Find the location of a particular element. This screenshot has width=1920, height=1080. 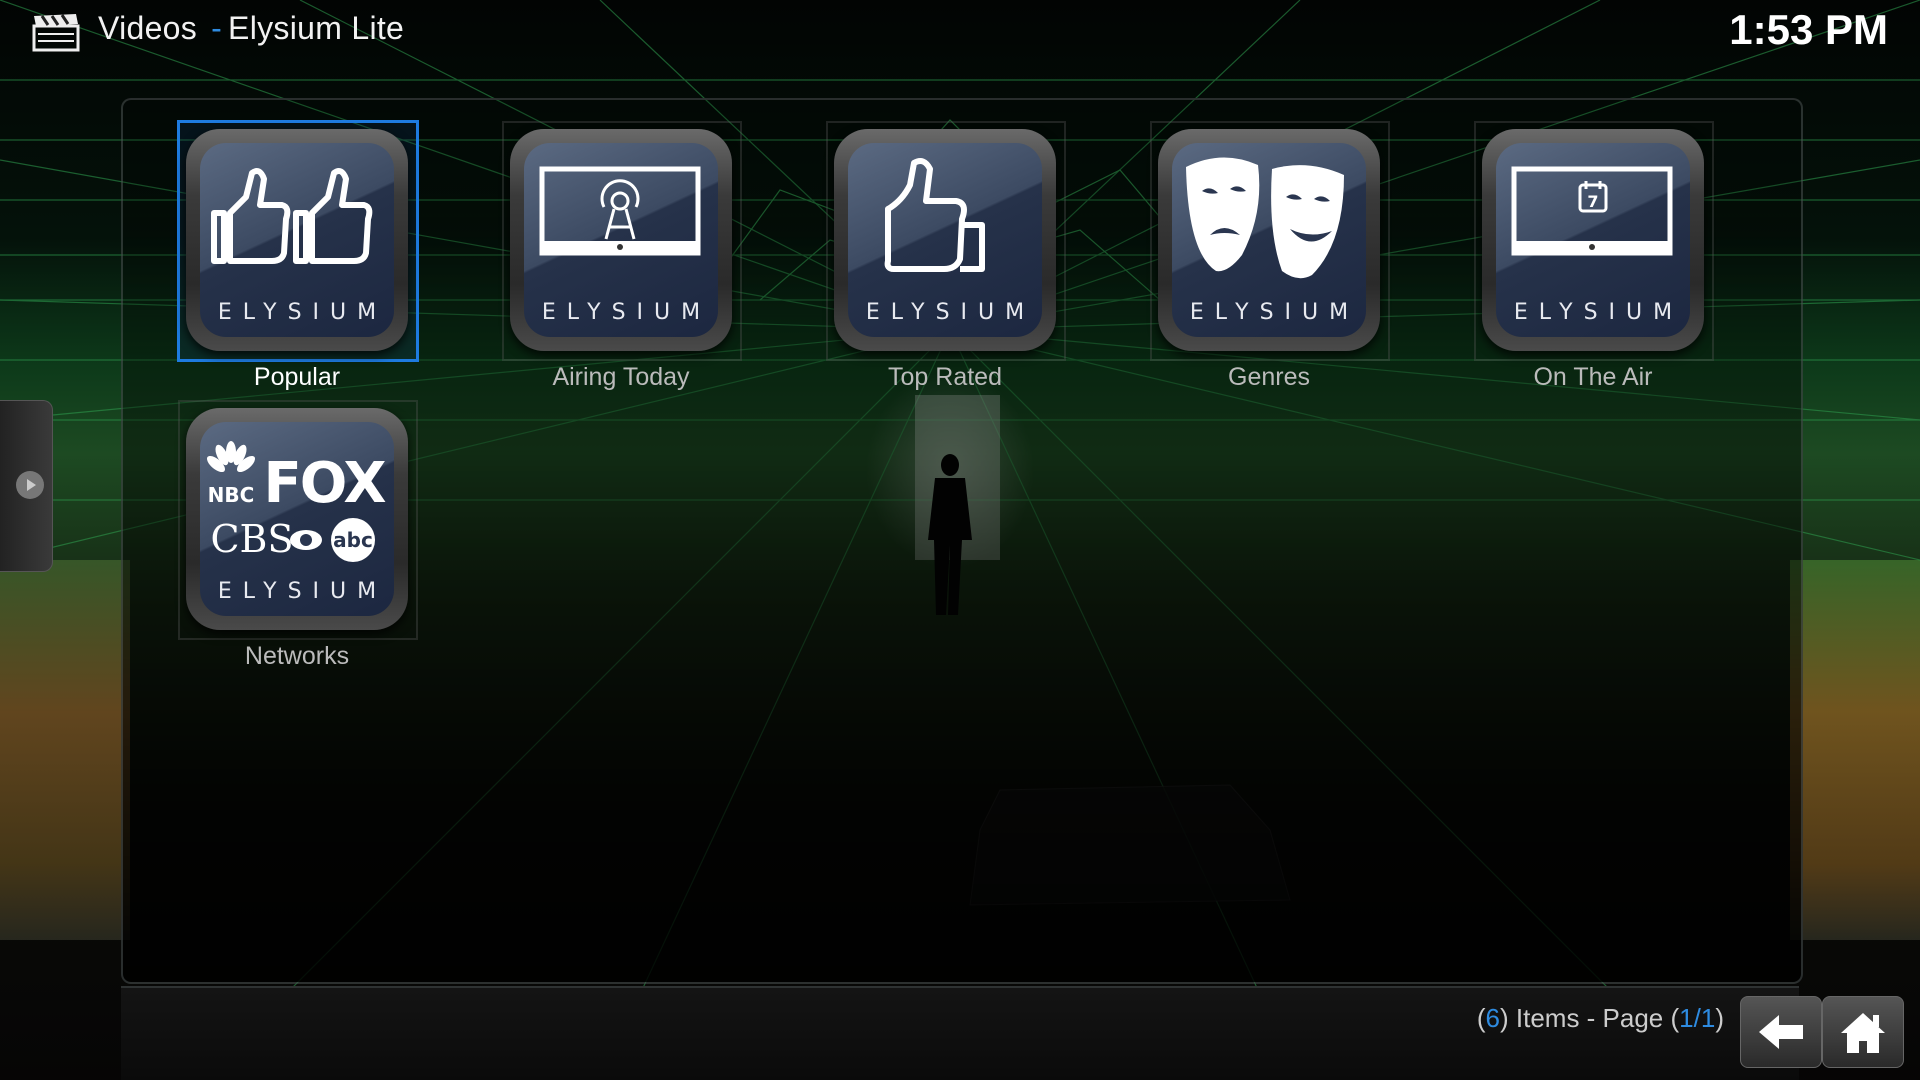

items-page-info: (6) Items - Page (1/1) is located at coordinates (1600, 1018).